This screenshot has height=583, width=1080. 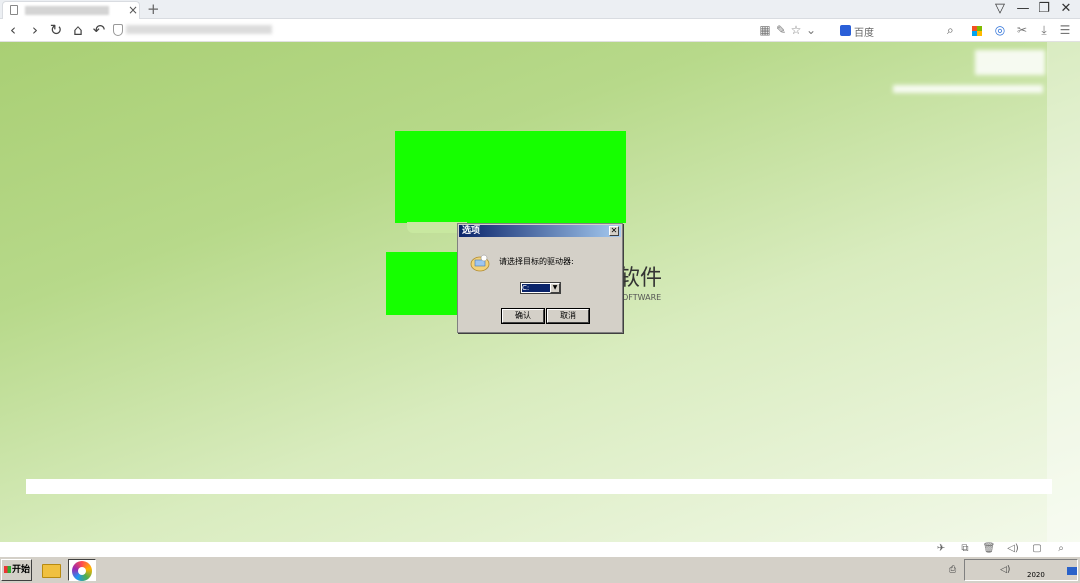 I want to click on baidu-icon, so click(x=845, y=30).